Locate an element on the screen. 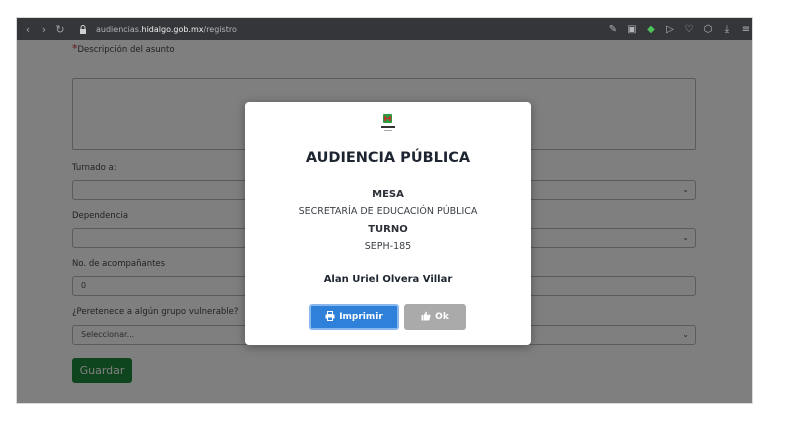 Image resolution: width=790 pixels, height=422 pixels. url-path: /registro is located at coordinates (220, 29).